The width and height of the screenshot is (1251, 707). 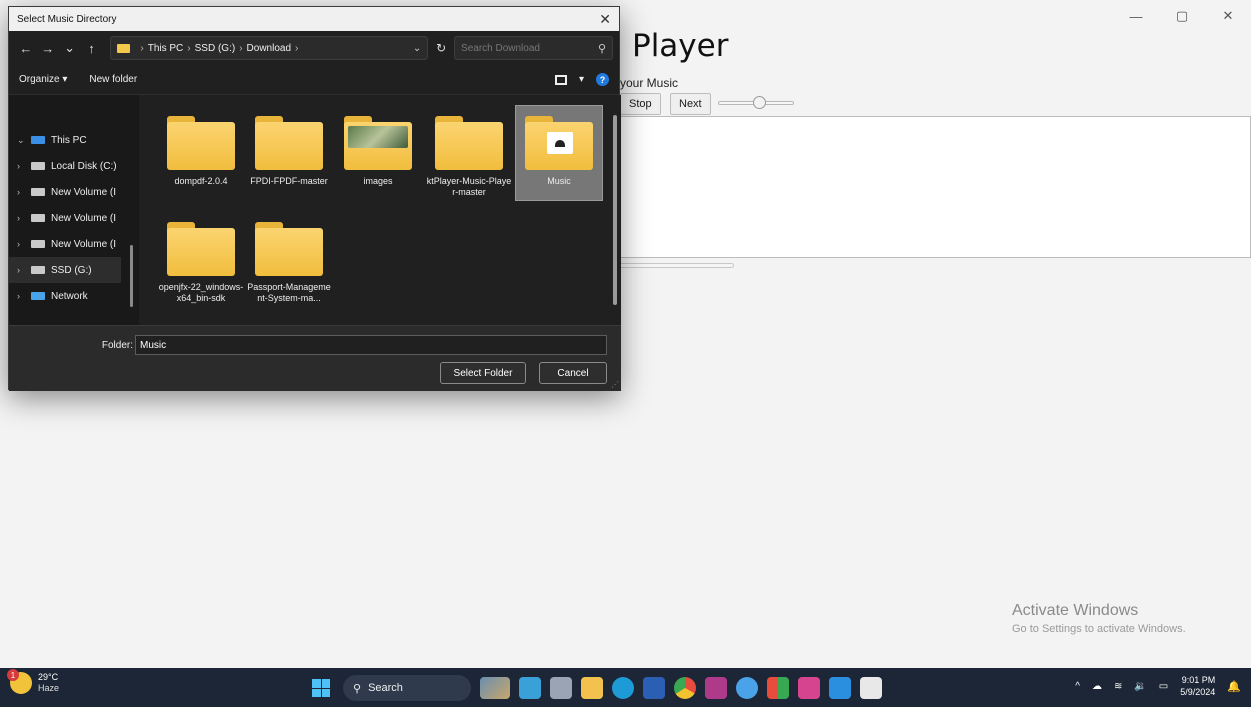 What do you see at coordinates (201, 181) in the screenshot?
I see `folder-label: dompdf-2.0.4` at bounding box center [201, 181].